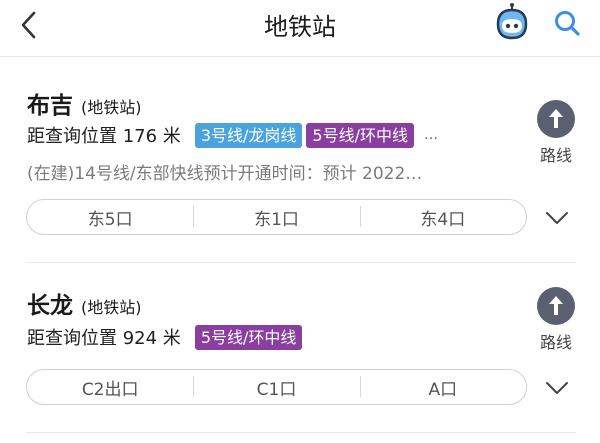 Image resolution: width=600 pixels, height=443 pixels. I want to click on station-name: 长龙, so click(50, 306).